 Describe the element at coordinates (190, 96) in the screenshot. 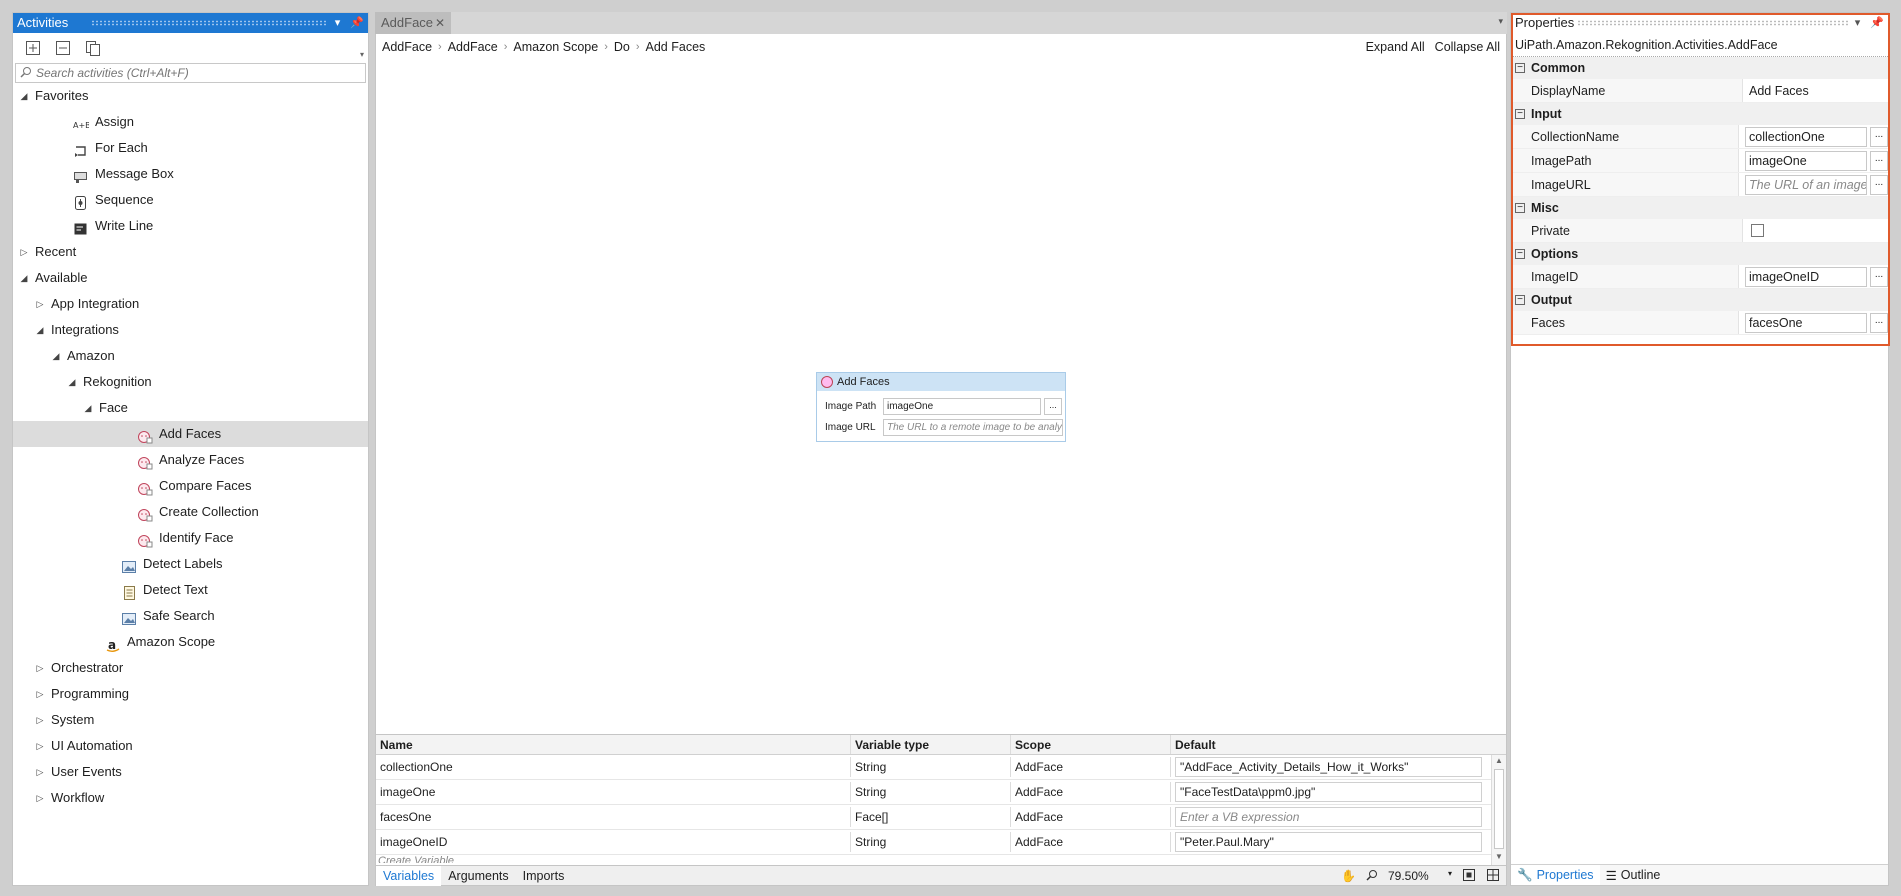

I see `tree-item: ◢ Favorites` at that location.